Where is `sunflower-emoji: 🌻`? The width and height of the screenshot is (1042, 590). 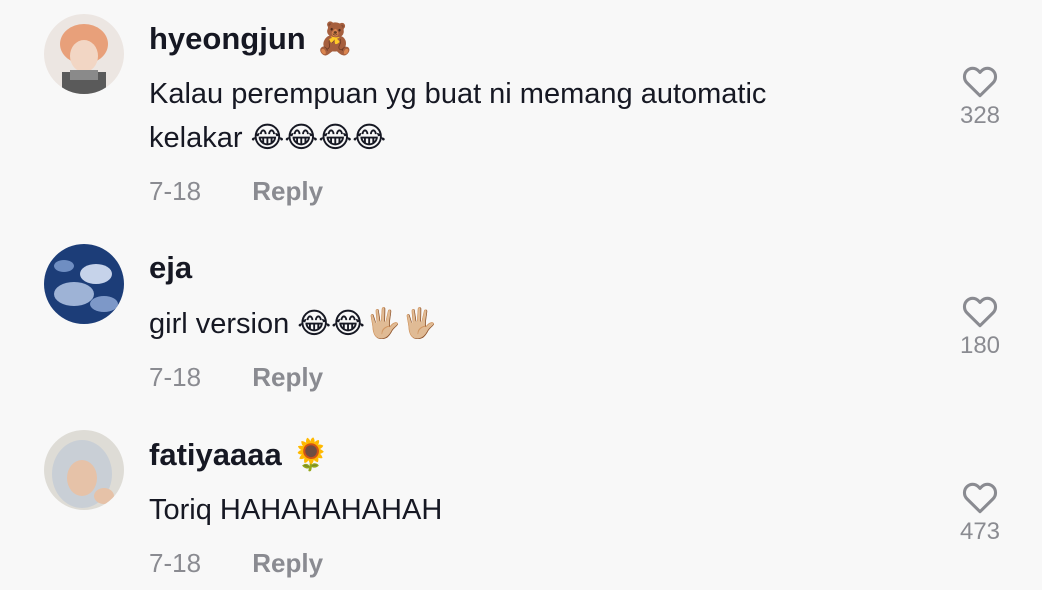
sunflower-emoji: 🌻 is located at coordinates (311, 455).